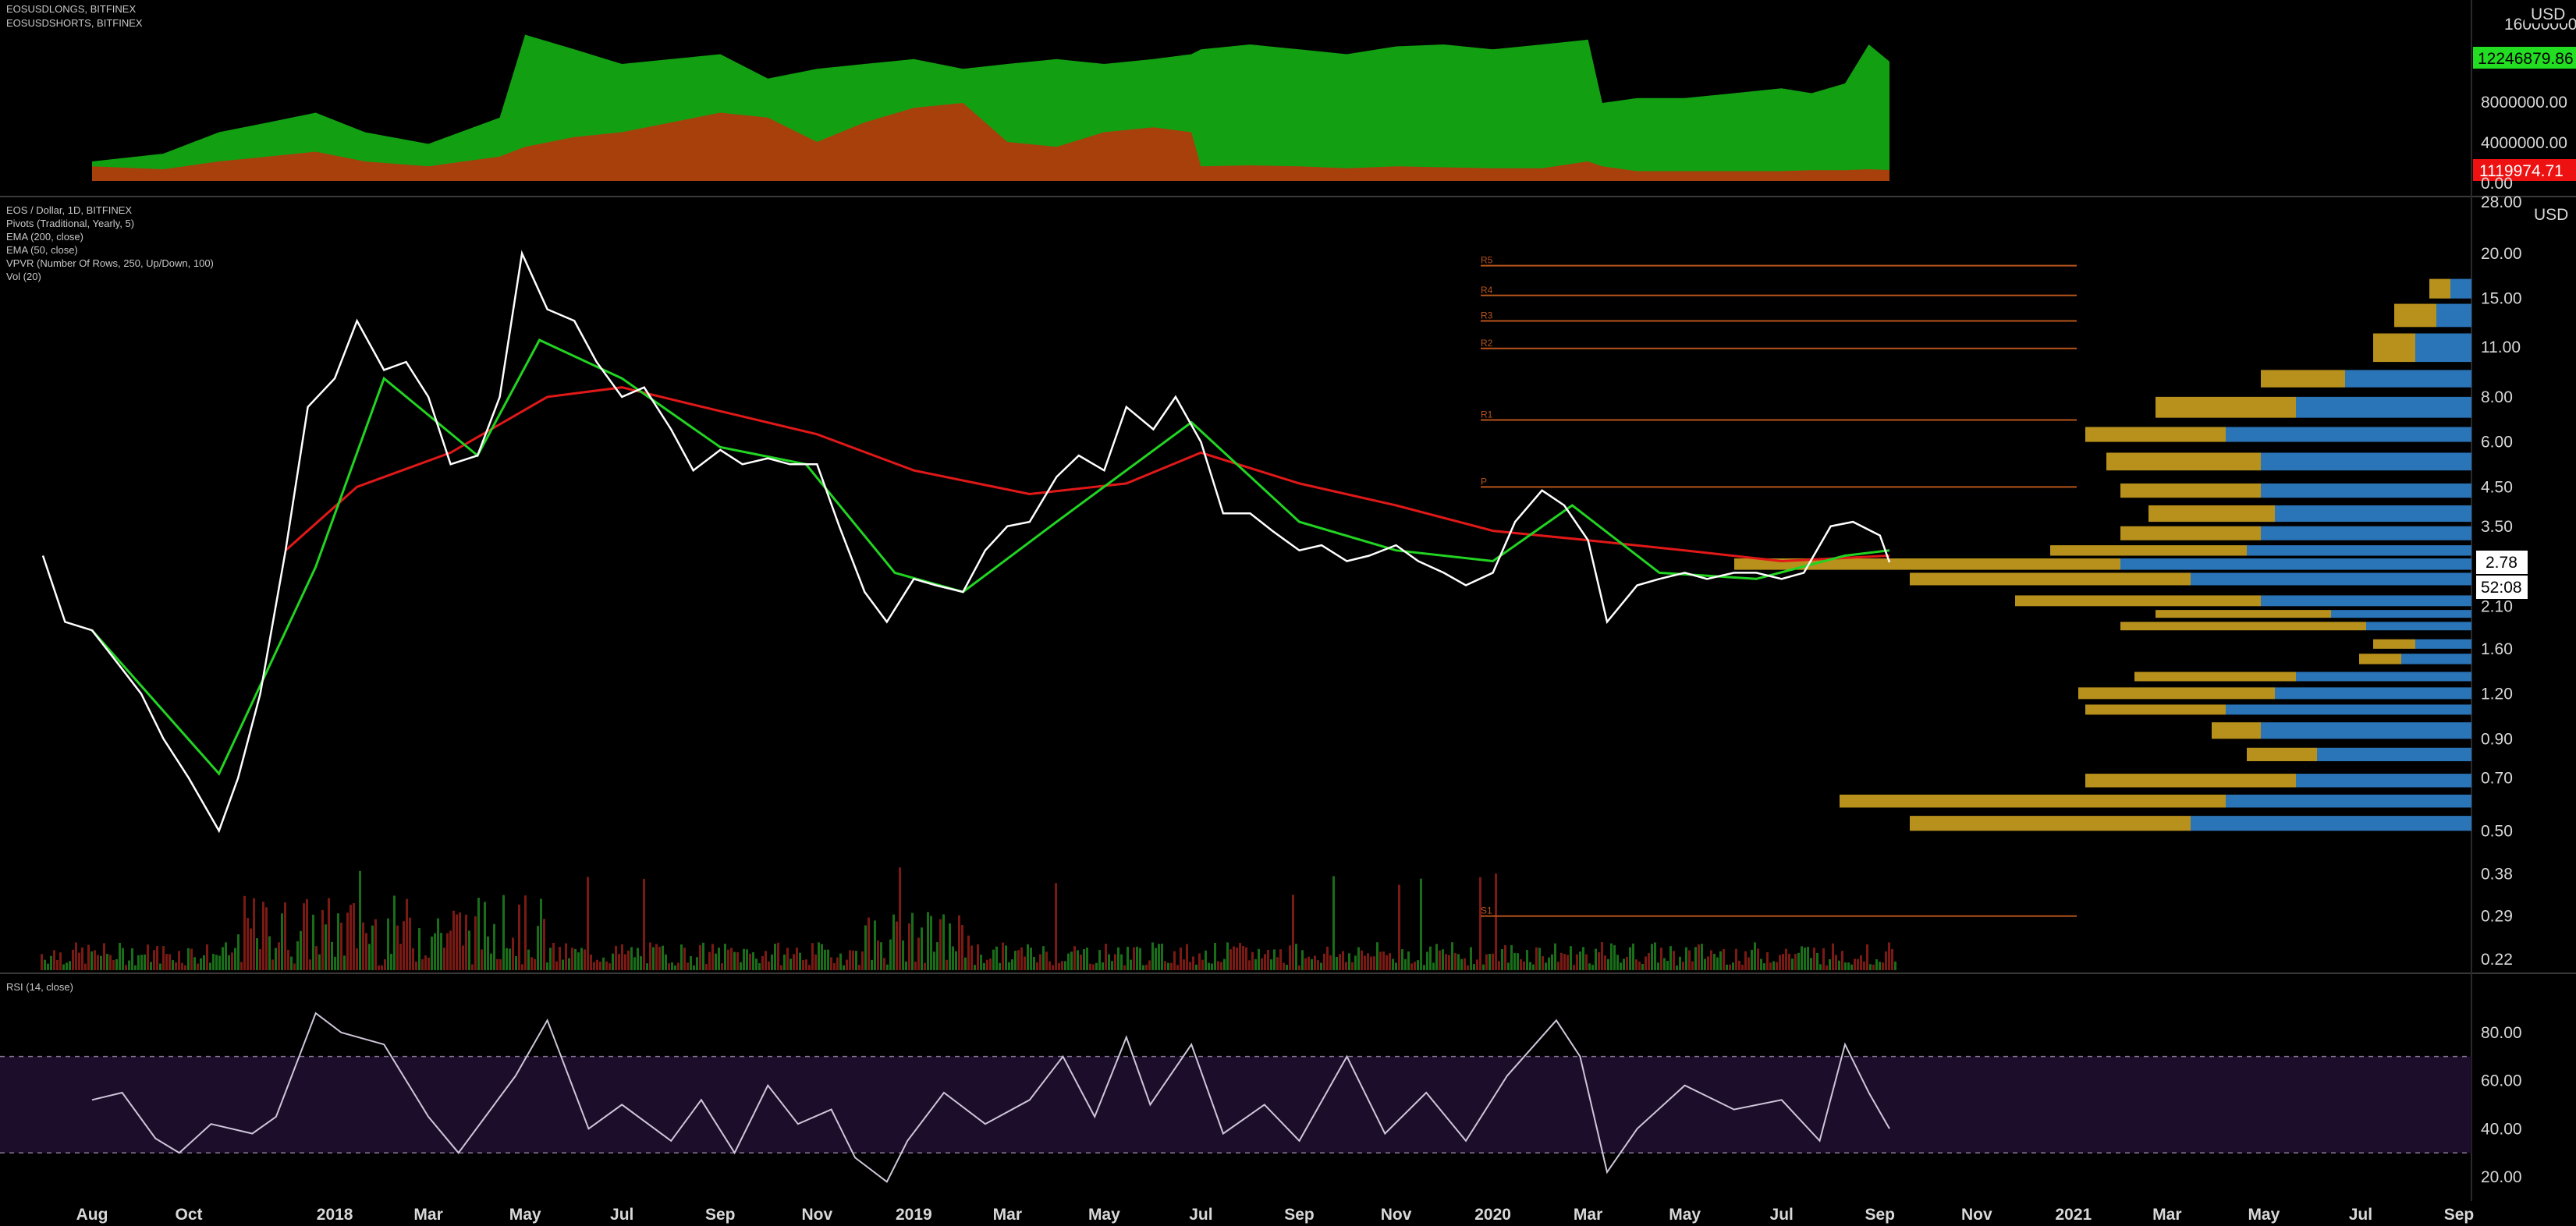  I want to click on time-tick: Sep, so click(1299, 1215).